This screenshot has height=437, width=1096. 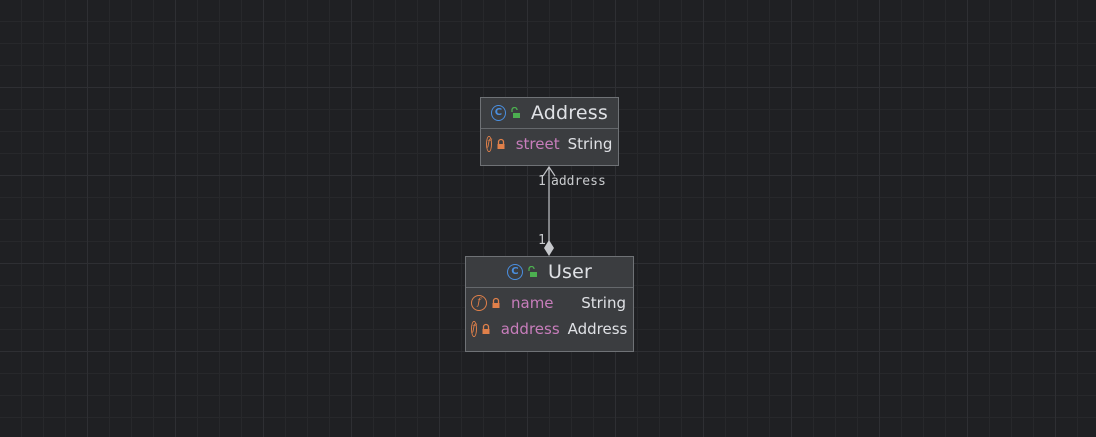 I want to click on source-multiplicity-label: 1, so click(x=542, y=240).